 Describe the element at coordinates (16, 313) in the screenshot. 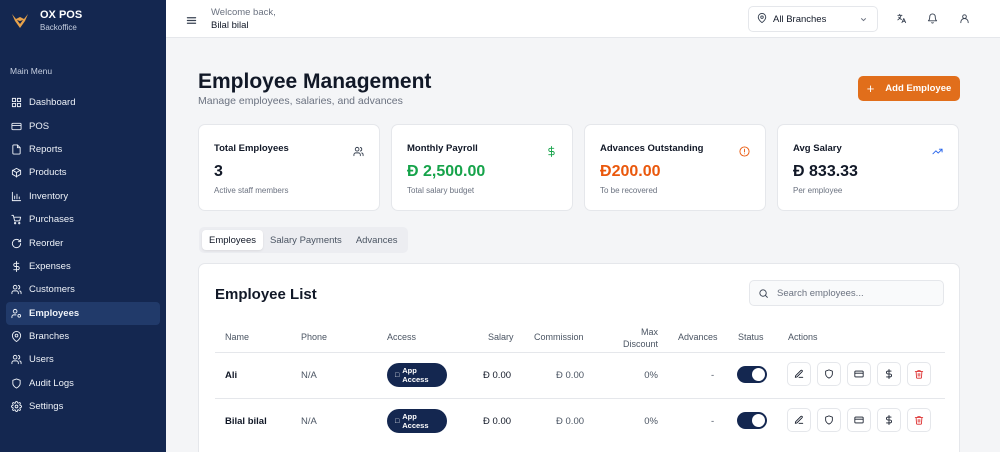

I see `user-cog-icon` at that location.